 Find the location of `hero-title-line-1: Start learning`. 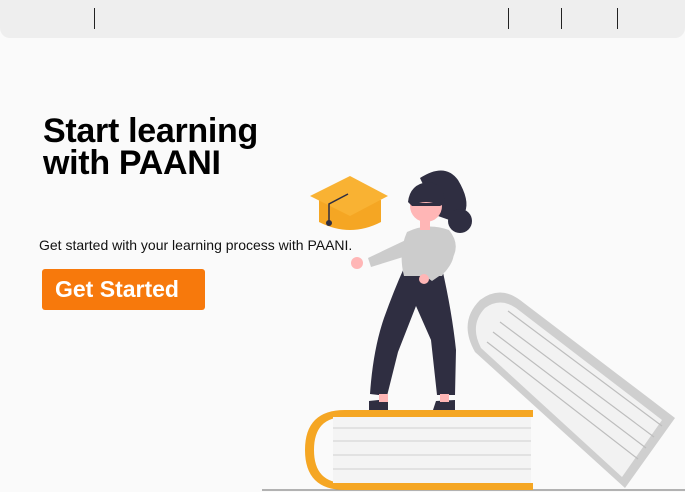

hero-title-line-1: Start learning is located at coordinates (150, 131).